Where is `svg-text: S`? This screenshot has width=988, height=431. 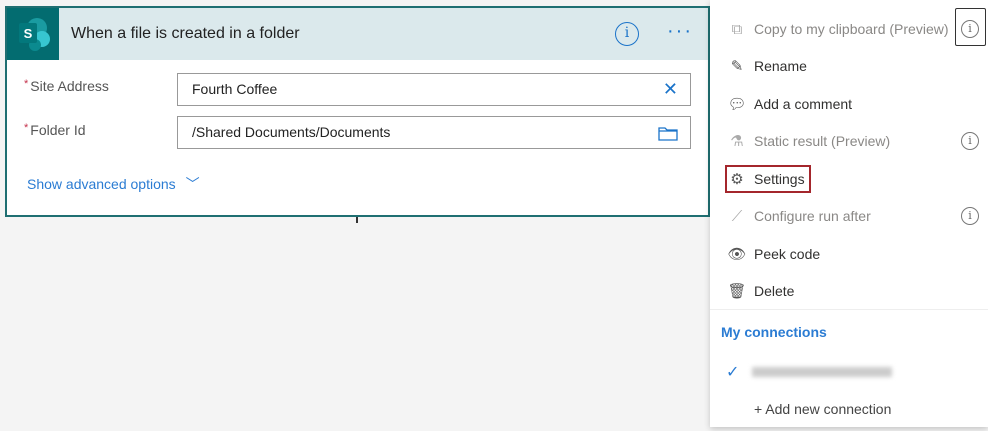 svg-text: S is located at coordinates (28, 33).